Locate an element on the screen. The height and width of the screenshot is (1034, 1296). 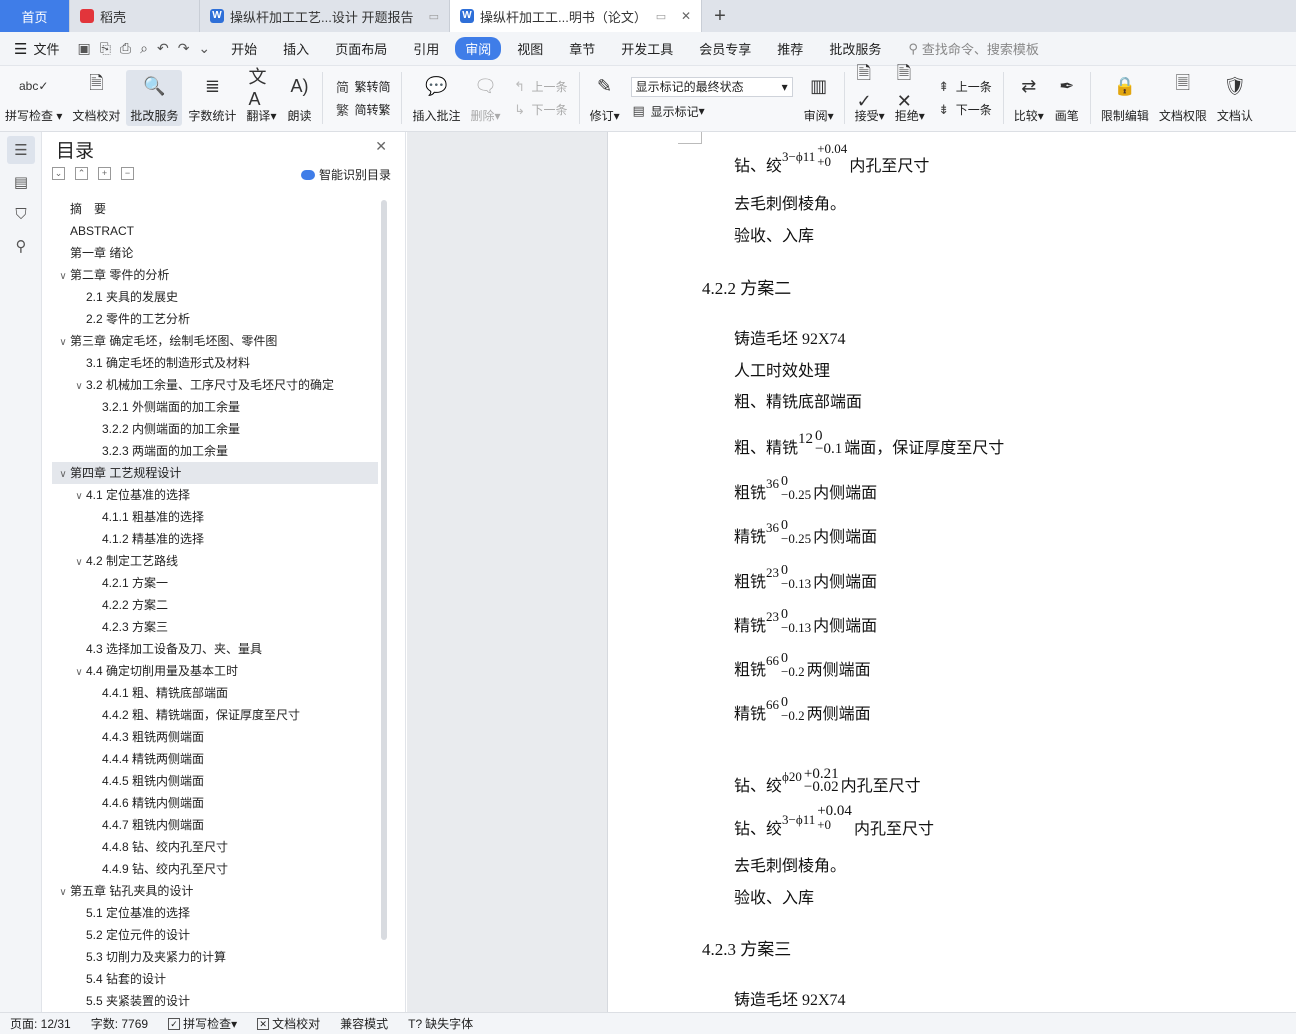
print-icon: ⎙ is located at coordinates (125, 48).